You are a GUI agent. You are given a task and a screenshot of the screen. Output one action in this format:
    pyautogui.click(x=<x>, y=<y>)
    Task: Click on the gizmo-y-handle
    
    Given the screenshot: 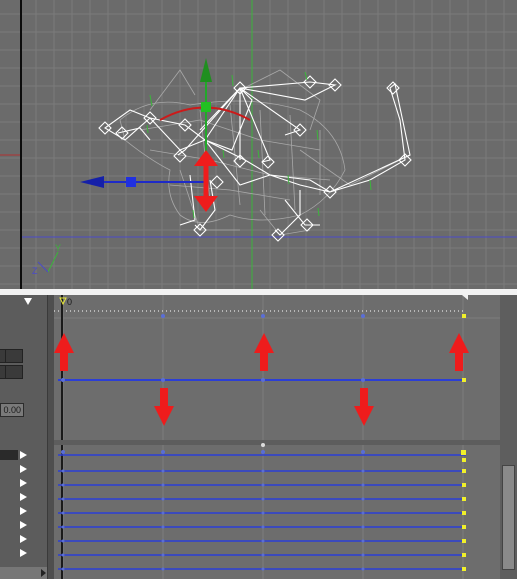 What is the action you would take?
    pyautogui.click(x=206, y=107)
    